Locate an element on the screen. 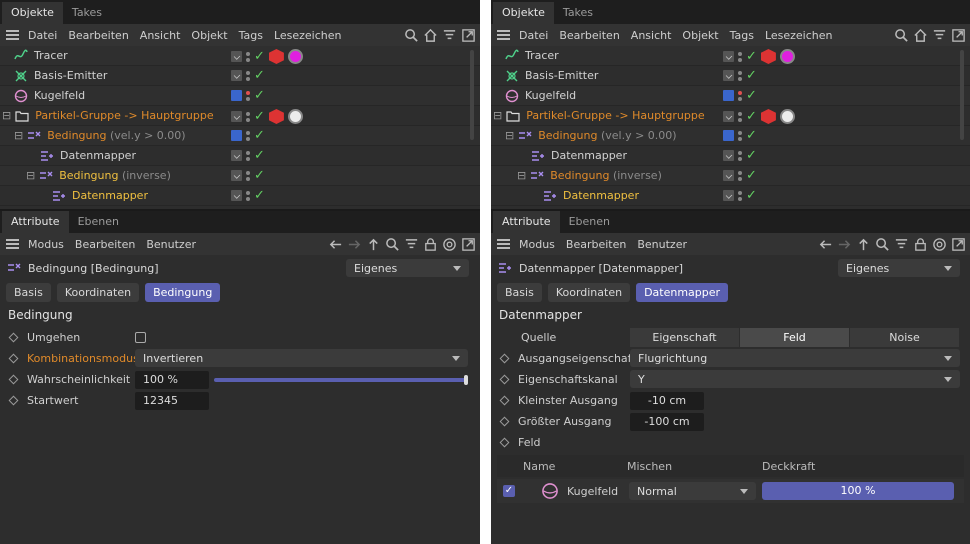 Image resolution: width=970 pixels, height=544 pixels. wahrscheinlichkeit-field: 100 % is located at coordinates (172, 380).